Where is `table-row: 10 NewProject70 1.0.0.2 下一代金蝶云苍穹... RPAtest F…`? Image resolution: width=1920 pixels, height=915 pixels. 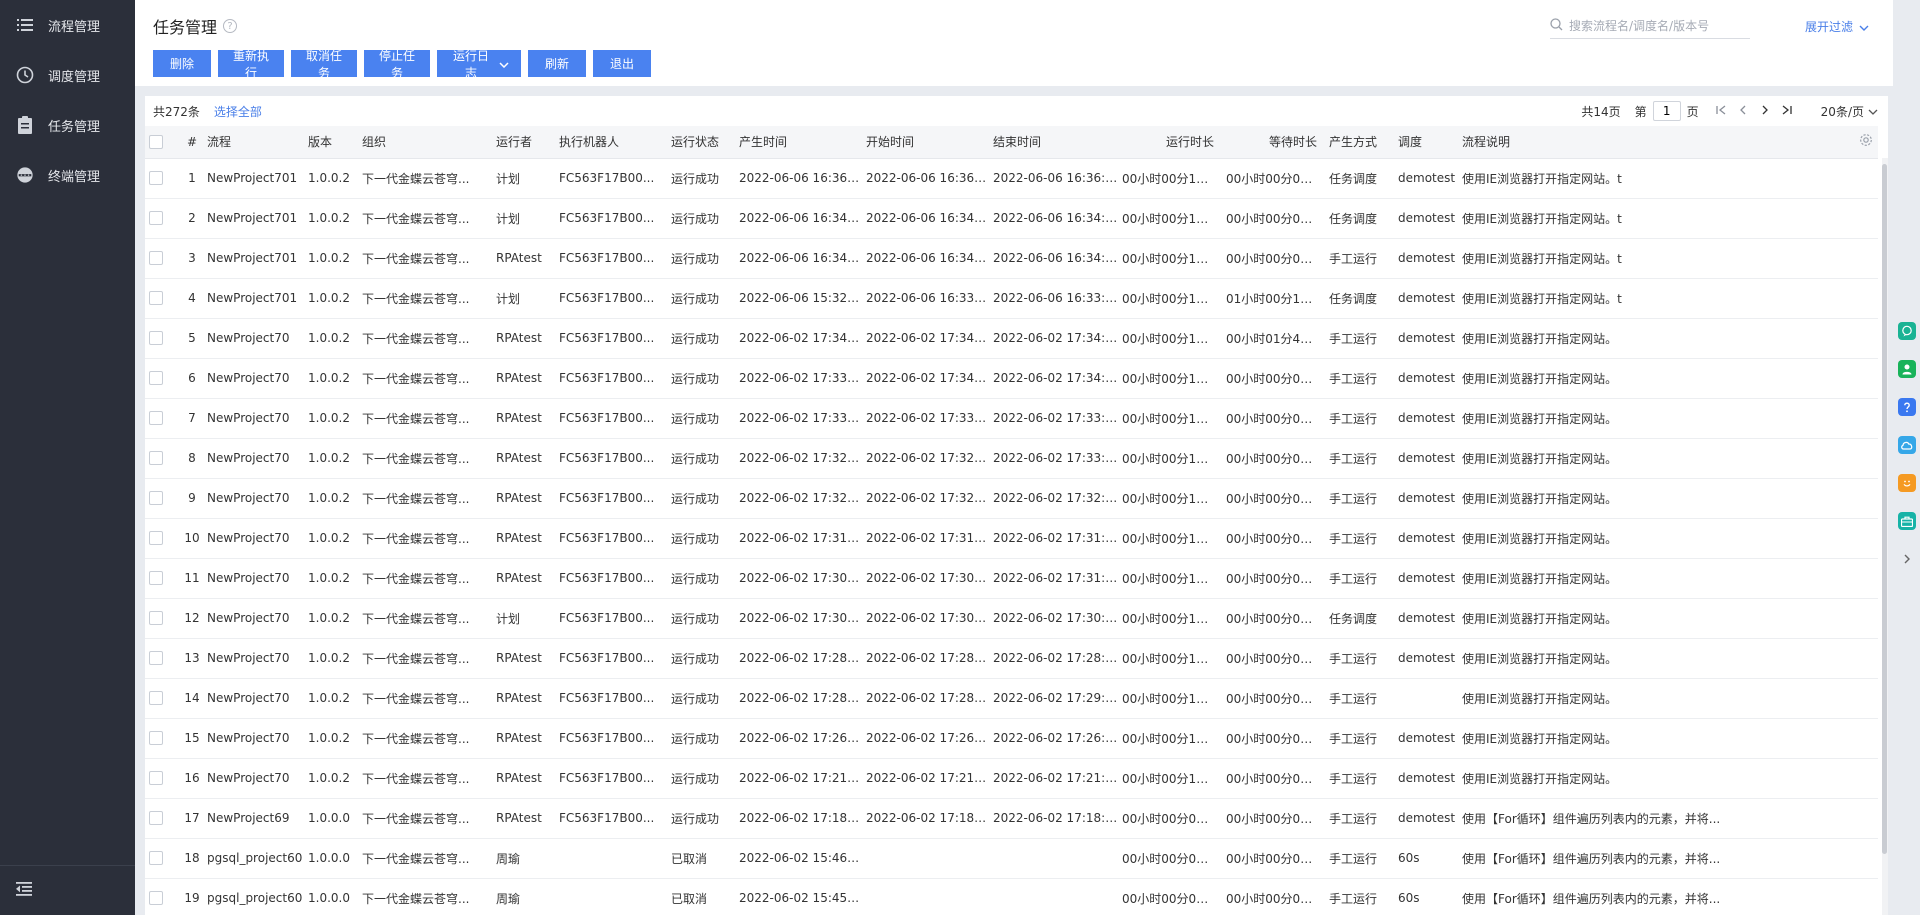 table-row: 10 NewProject70 1.0.0.2 下一代金蝶云苍穹... RPAtest F… is located at coordinates (1011, 538).